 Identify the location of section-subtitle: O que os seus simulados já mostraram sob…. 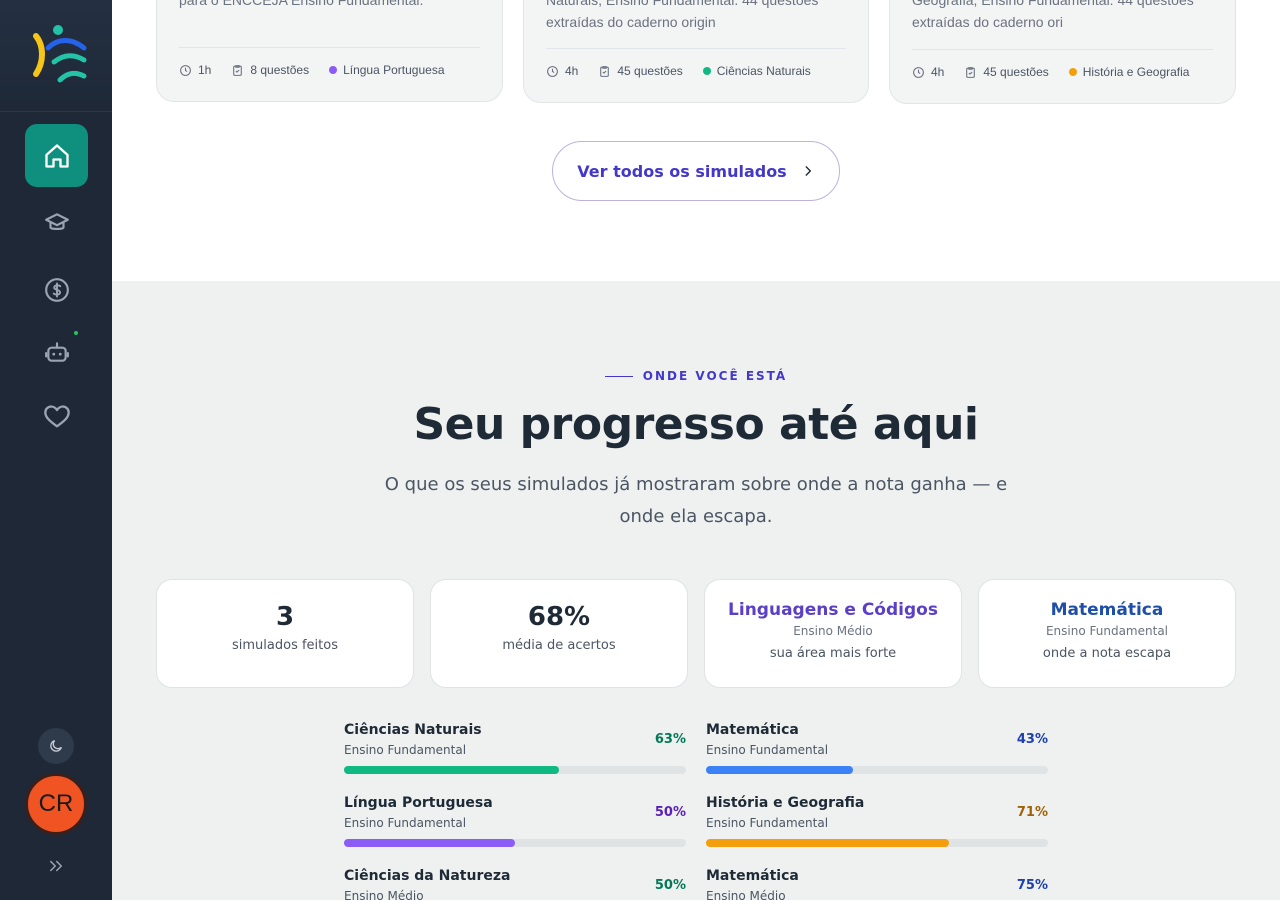
(696, 500).